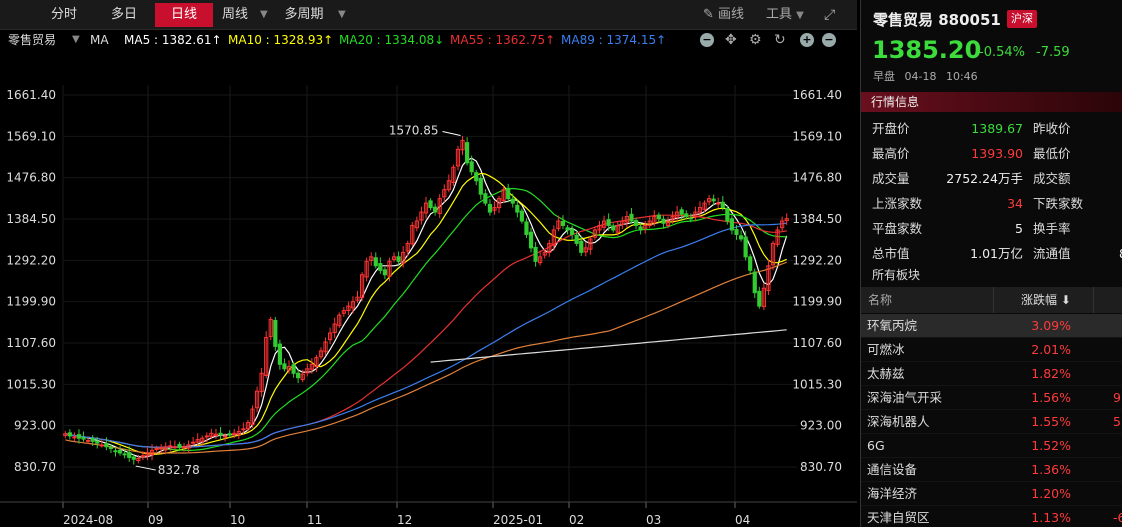 This screenshot has width=1122, height=527. I want to click on x-tick-label: 2025-01, so click(518, 520).